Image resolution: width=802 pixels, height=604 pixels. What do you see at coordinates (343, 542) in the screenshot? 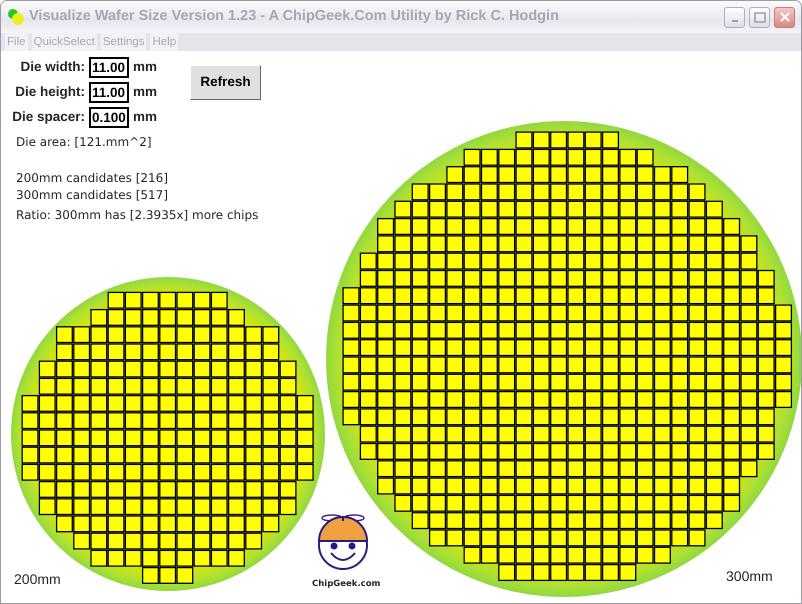
I see `smiley-logo-icon` at bounding box center [343, 542].